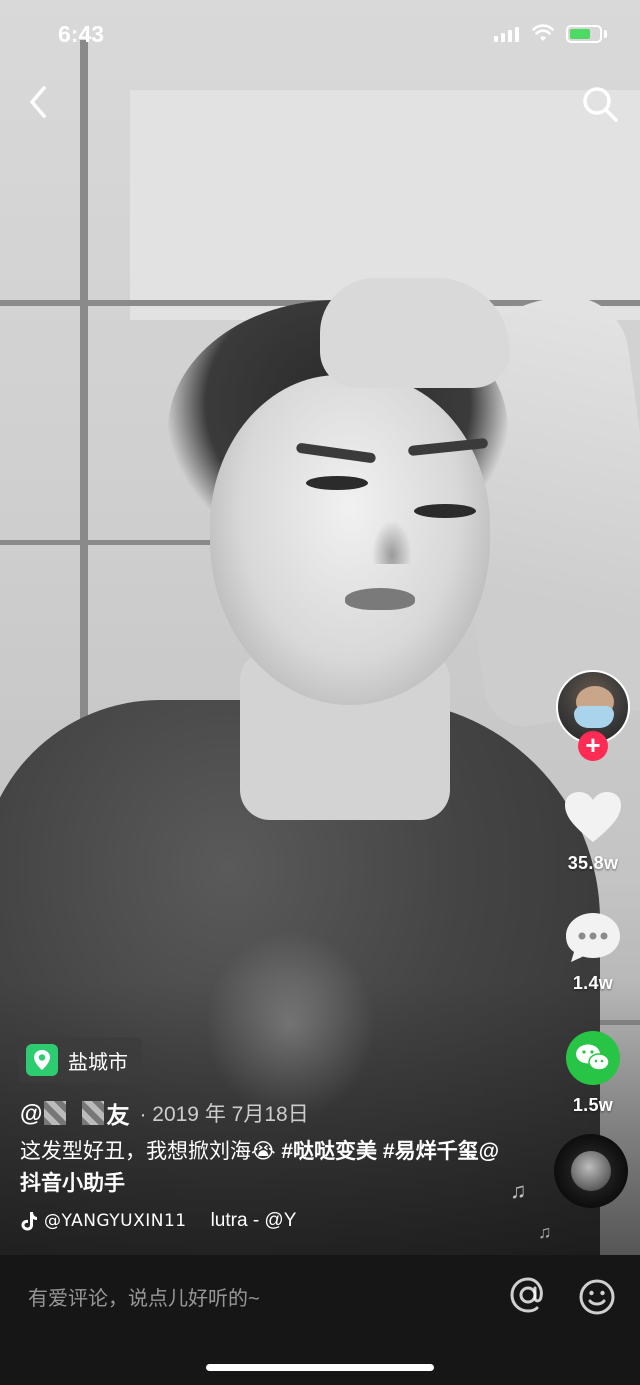  I want to click on post-date: · 2019 年 7月18日, so click(224, 1114).